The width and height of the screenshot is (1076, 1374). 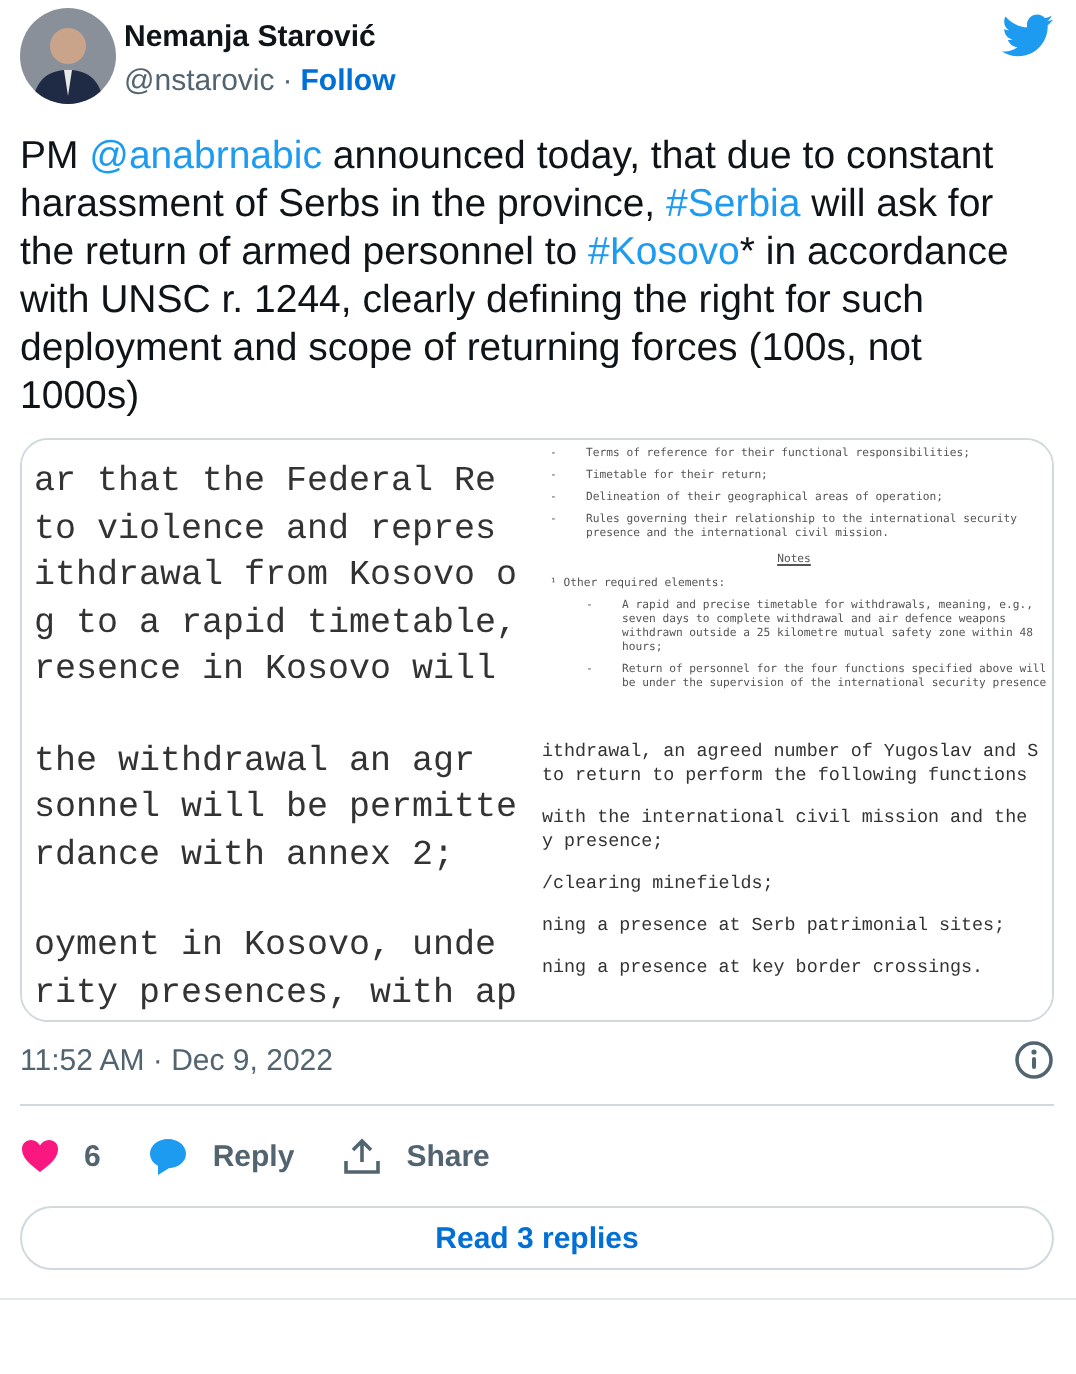 I want to click on bird-icon, so click(x=1028, y=36).